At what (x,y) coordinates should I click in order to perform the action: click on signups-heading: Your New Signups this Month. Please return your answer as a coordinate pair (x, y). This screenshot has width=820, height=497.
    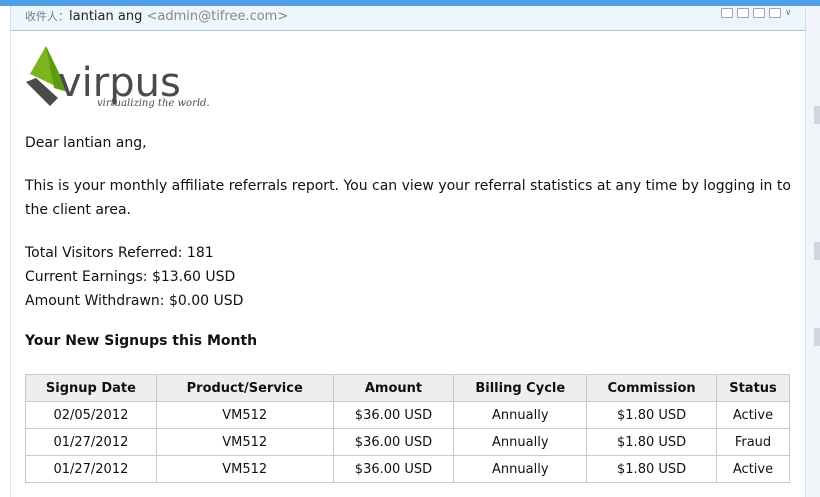
    Looking at the image, I should click on (141, 341).